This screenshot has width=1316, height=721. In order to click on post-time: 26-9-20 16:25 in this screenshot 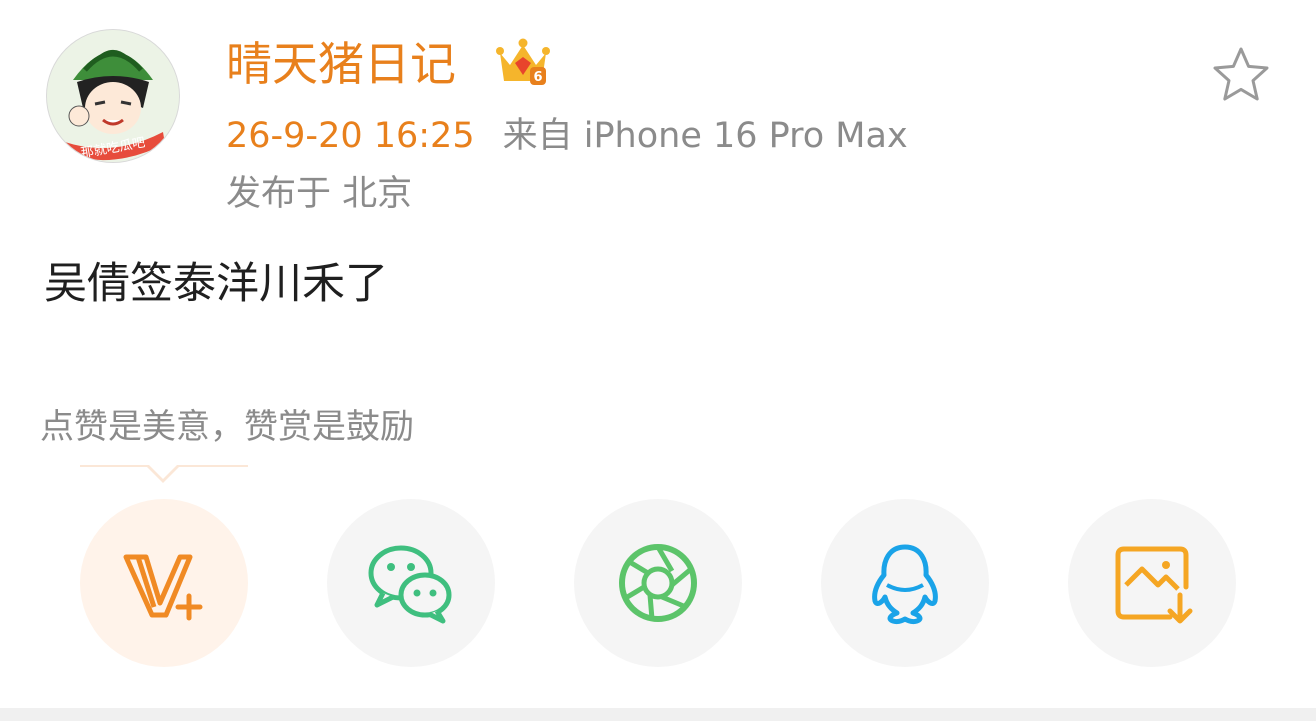, I will do `click(350, 136)`.